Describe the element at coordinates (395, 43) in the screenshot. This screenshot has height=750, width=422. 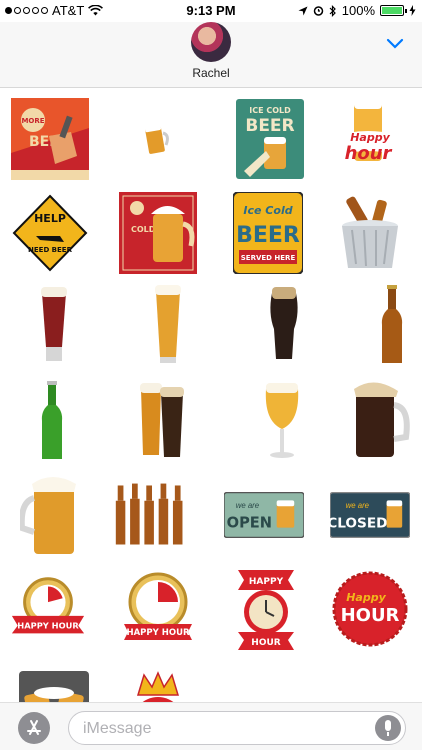
I see `chevron-down-icon` at that location.